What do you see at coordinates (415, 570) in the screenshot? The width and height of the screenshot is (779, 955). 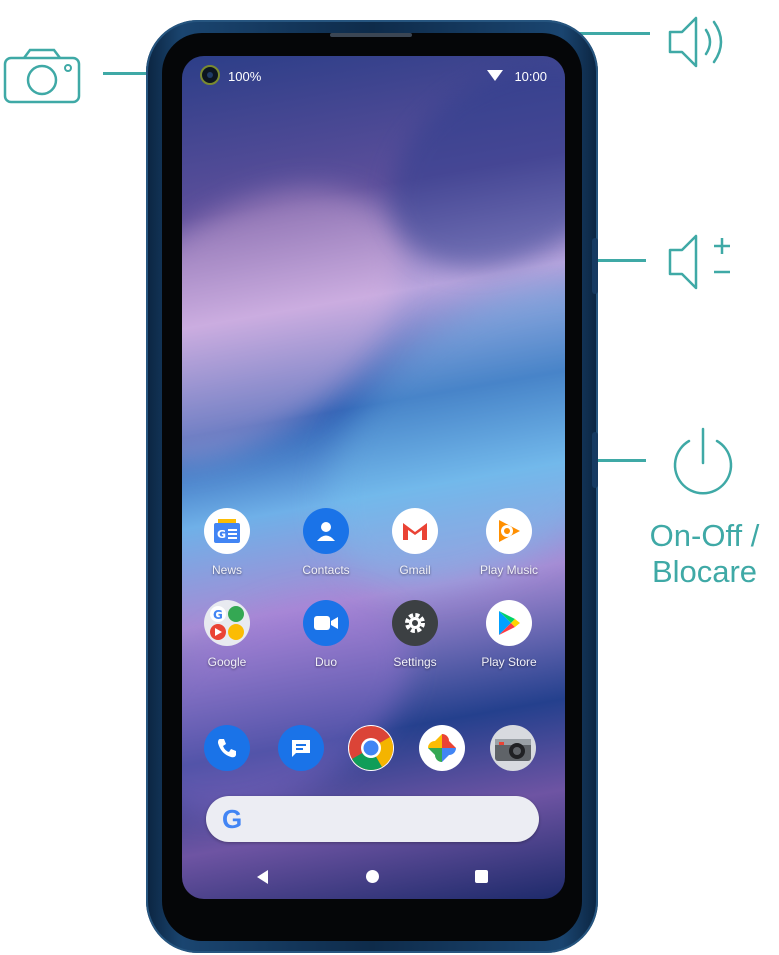 I see `app-label: Gmail` at bounding box center [415, 570].